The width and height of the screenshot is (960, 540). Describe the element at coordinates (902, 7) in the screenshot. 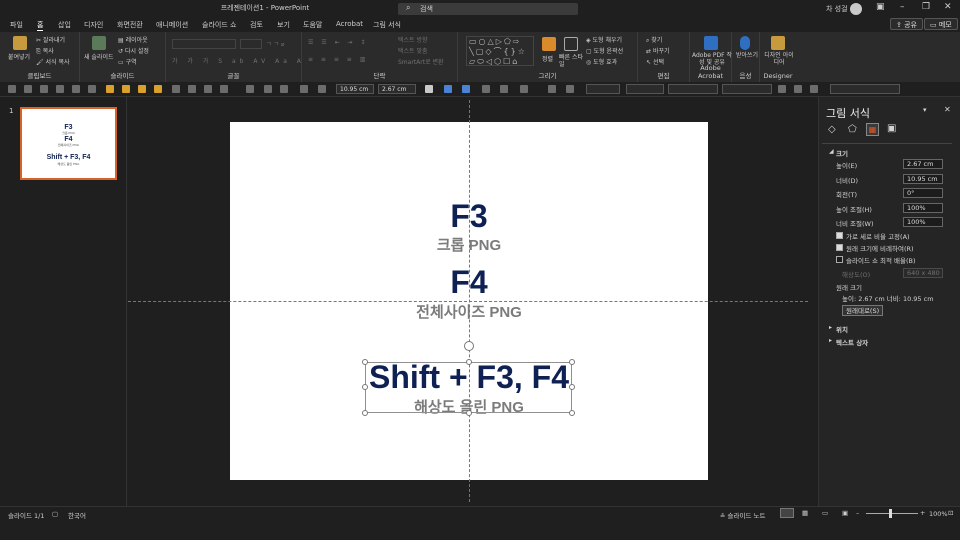

I see `minimize-icon: –` at that location.